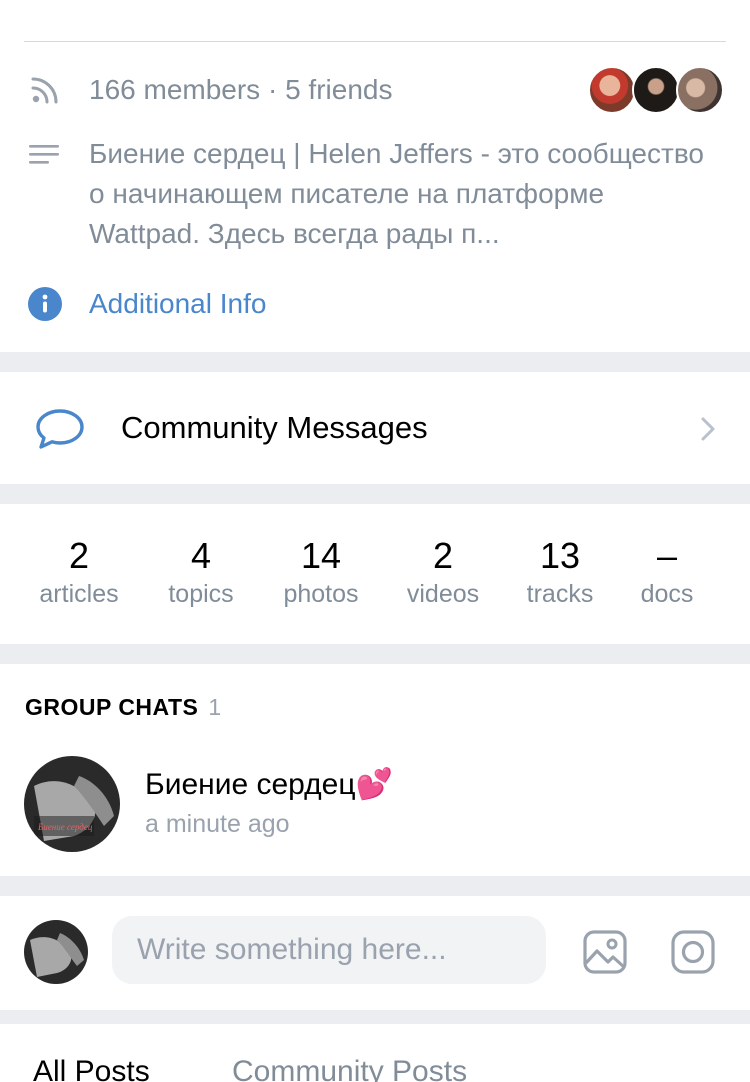  I want to click on members-count-text: 166 members · 5 friends, so click(241, 89).